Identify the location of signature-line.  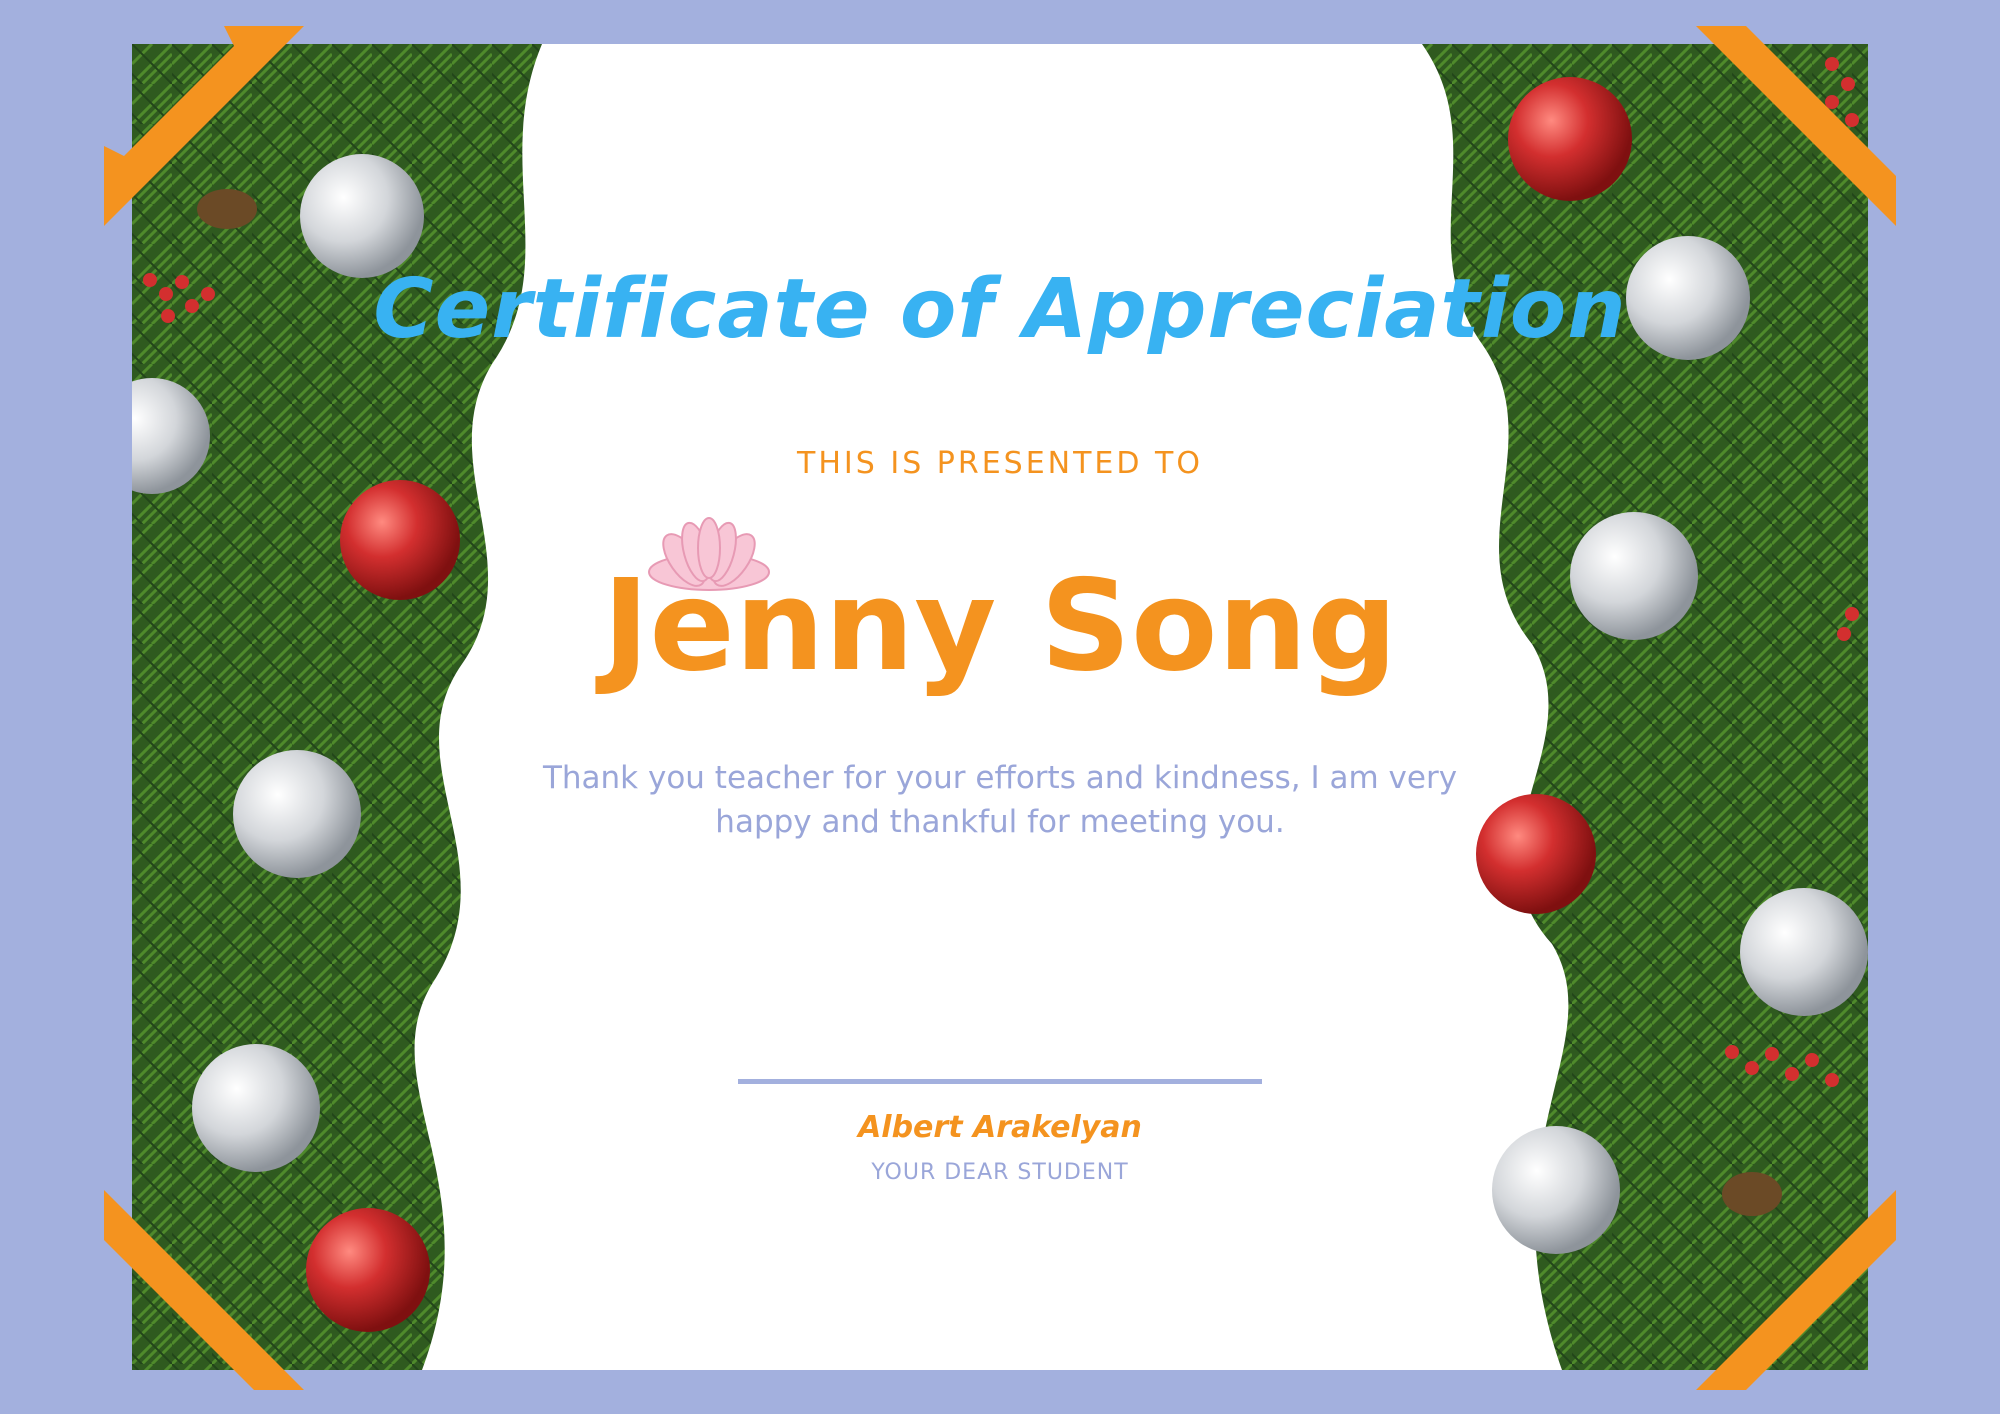
(1000, 1081).